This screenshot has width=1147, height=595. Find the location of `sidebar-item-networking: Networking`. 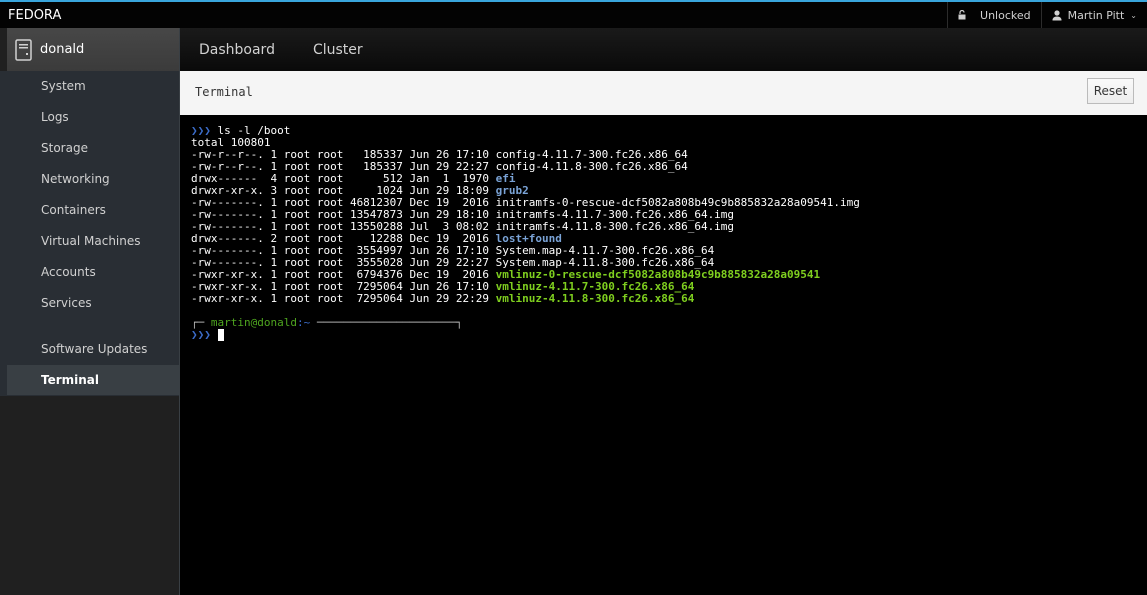

sidebar-item-networking: Networking is located at coordinates (93, 179).